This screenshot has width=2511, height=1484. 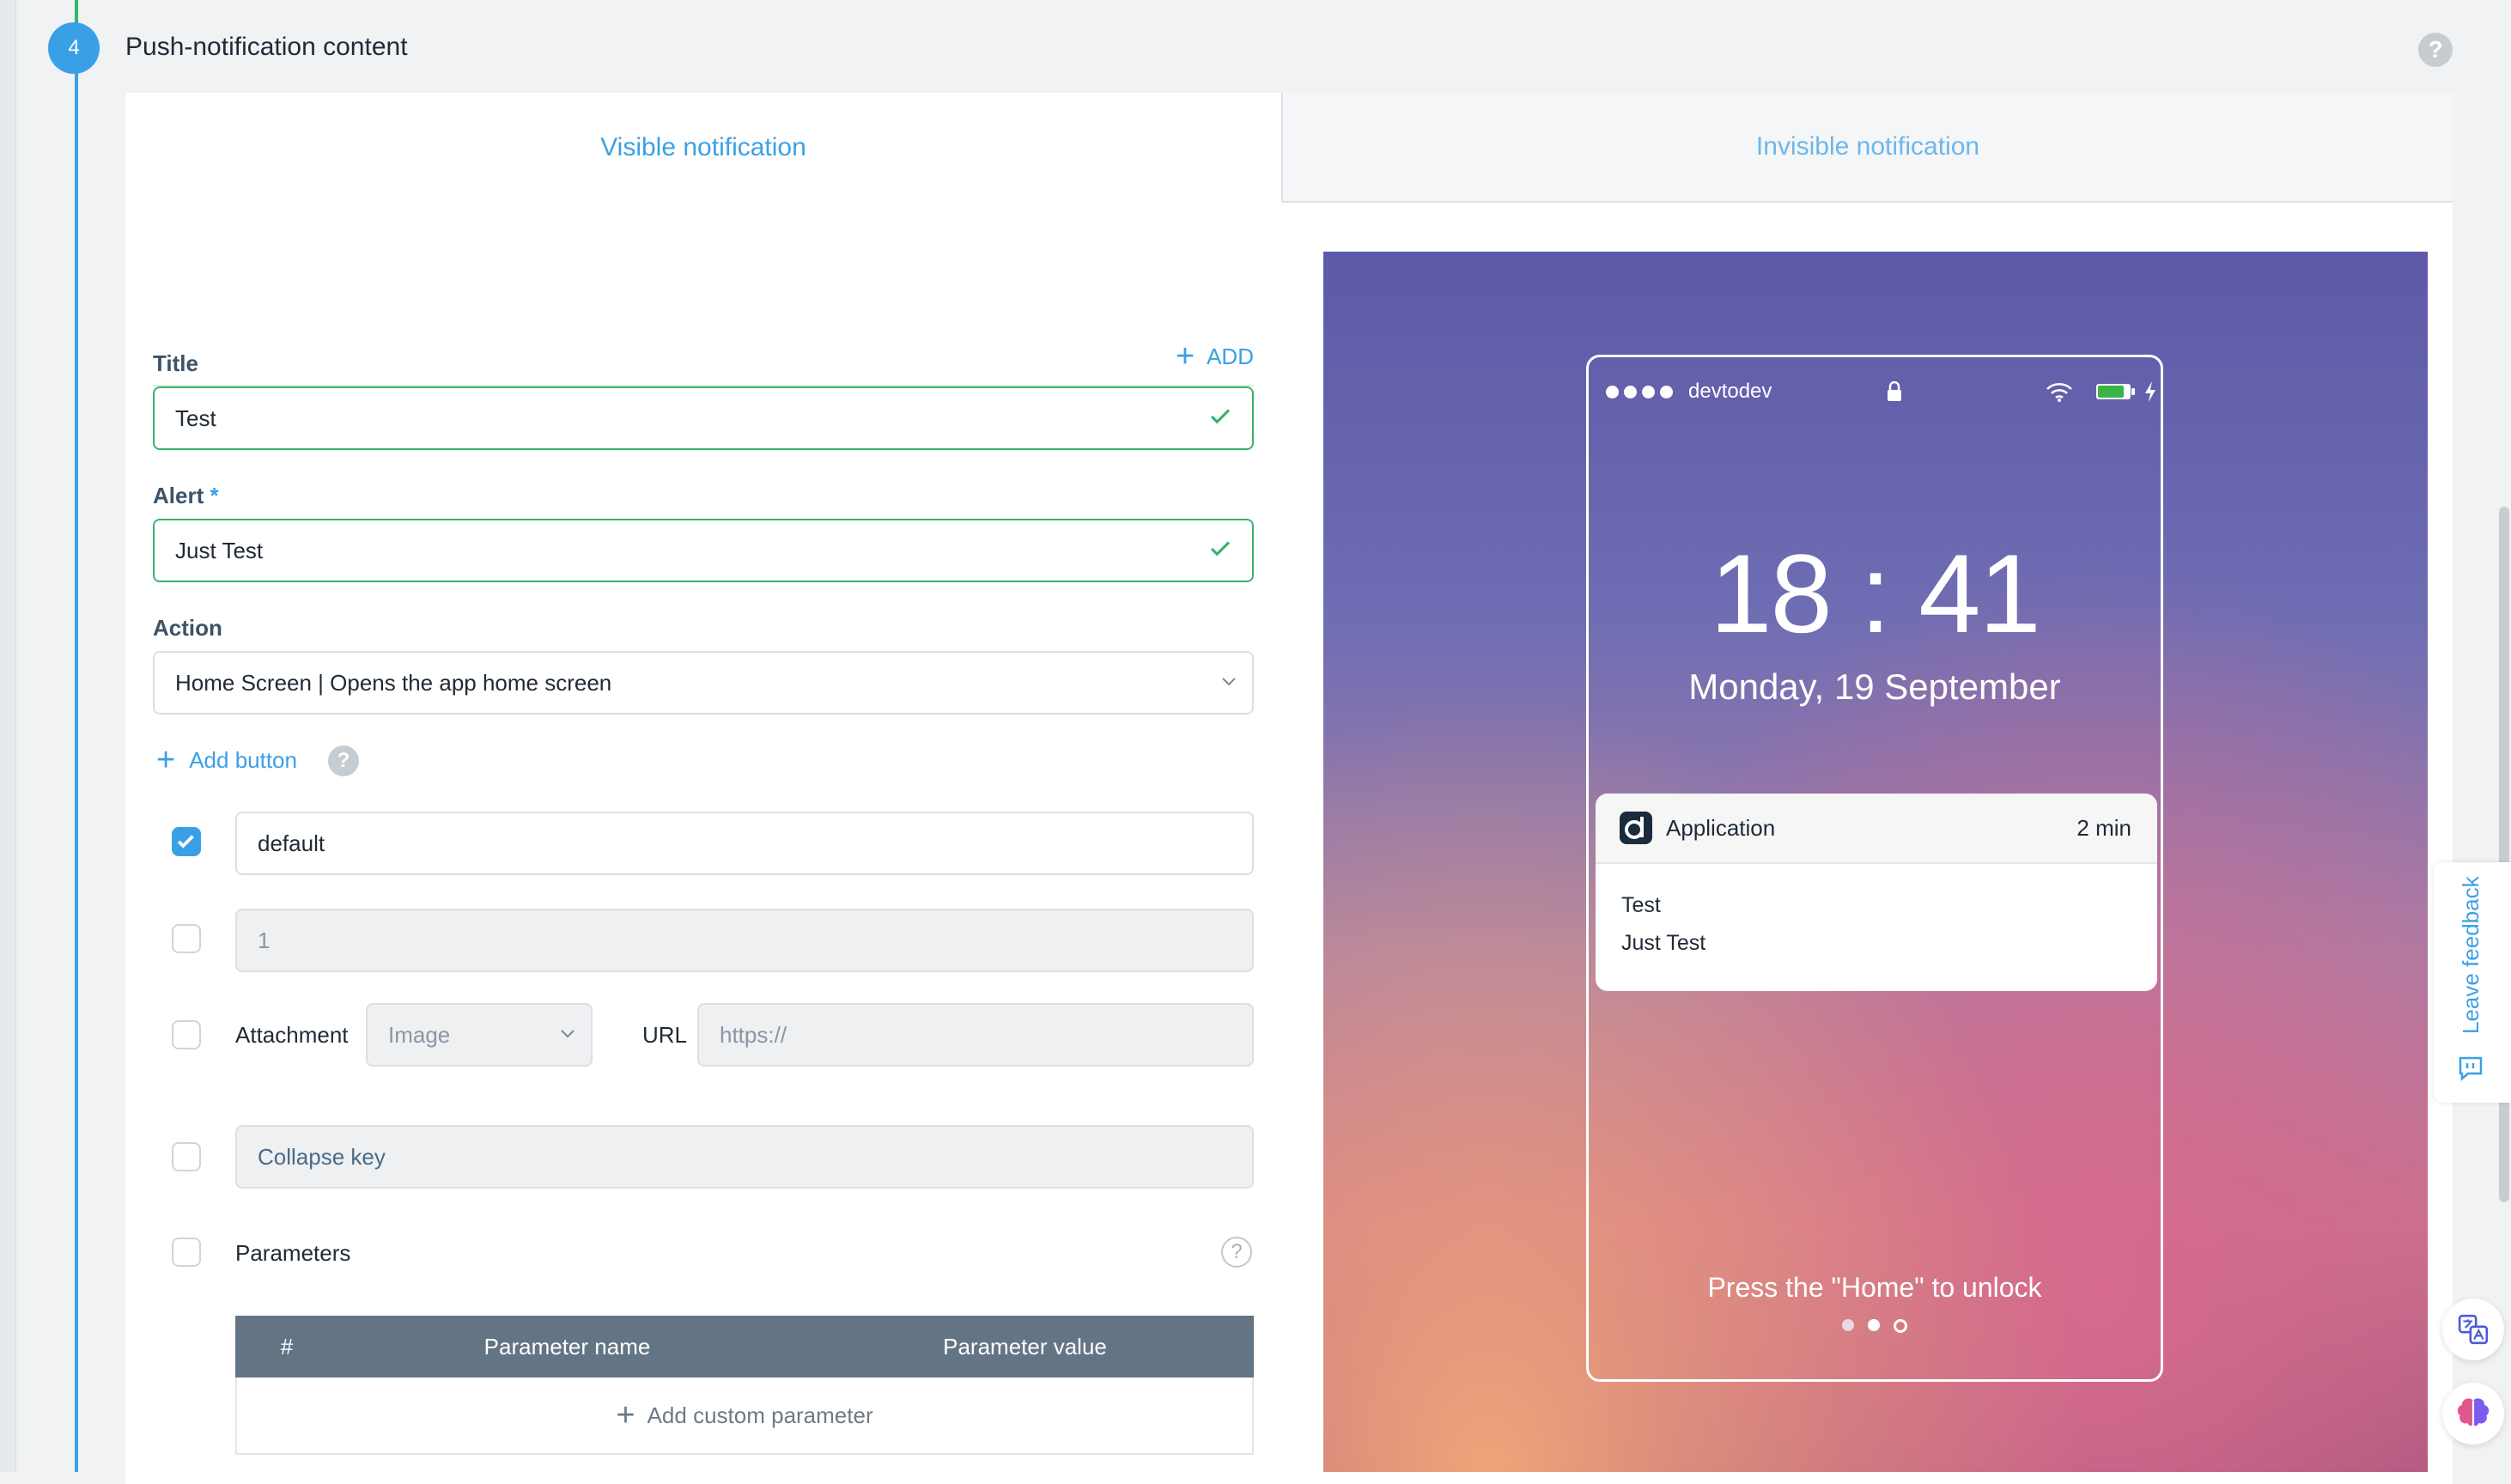 What do you see at coordinates (195, 417) in the screenshot?
I see `title-input-value: Test` at bounding box center [195, 417].